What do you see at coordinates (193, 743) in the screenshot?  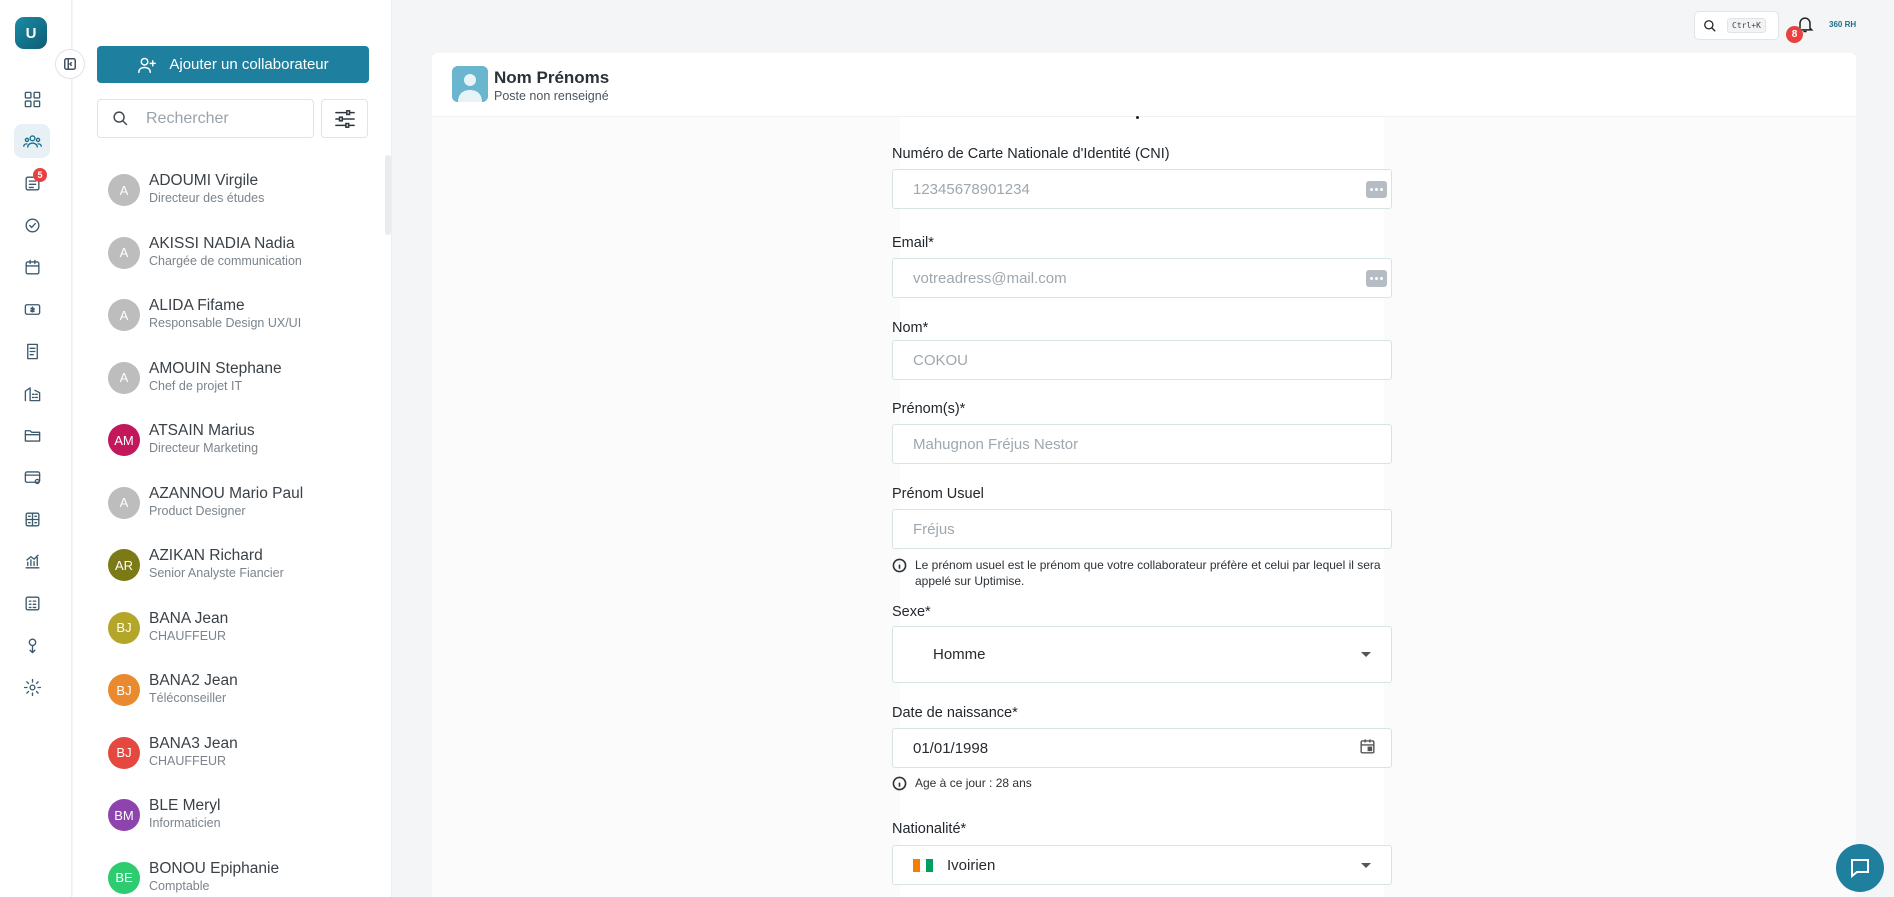 I see `collaborator-name: BANA3 Jean` at bounding box center [193, 743].